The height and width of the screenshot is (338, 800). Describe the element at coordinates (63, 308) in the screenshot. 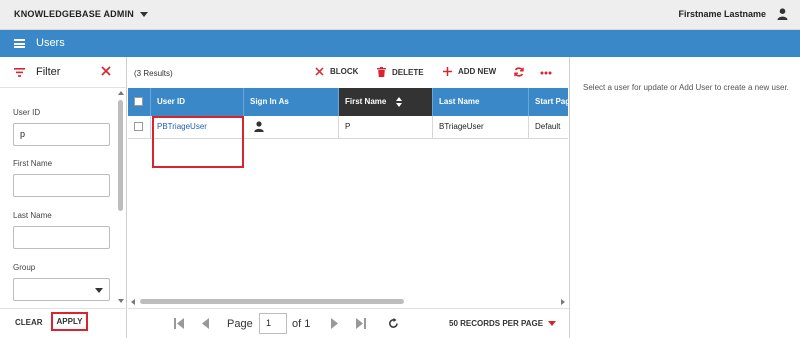

I see `filter-divider` at that location.